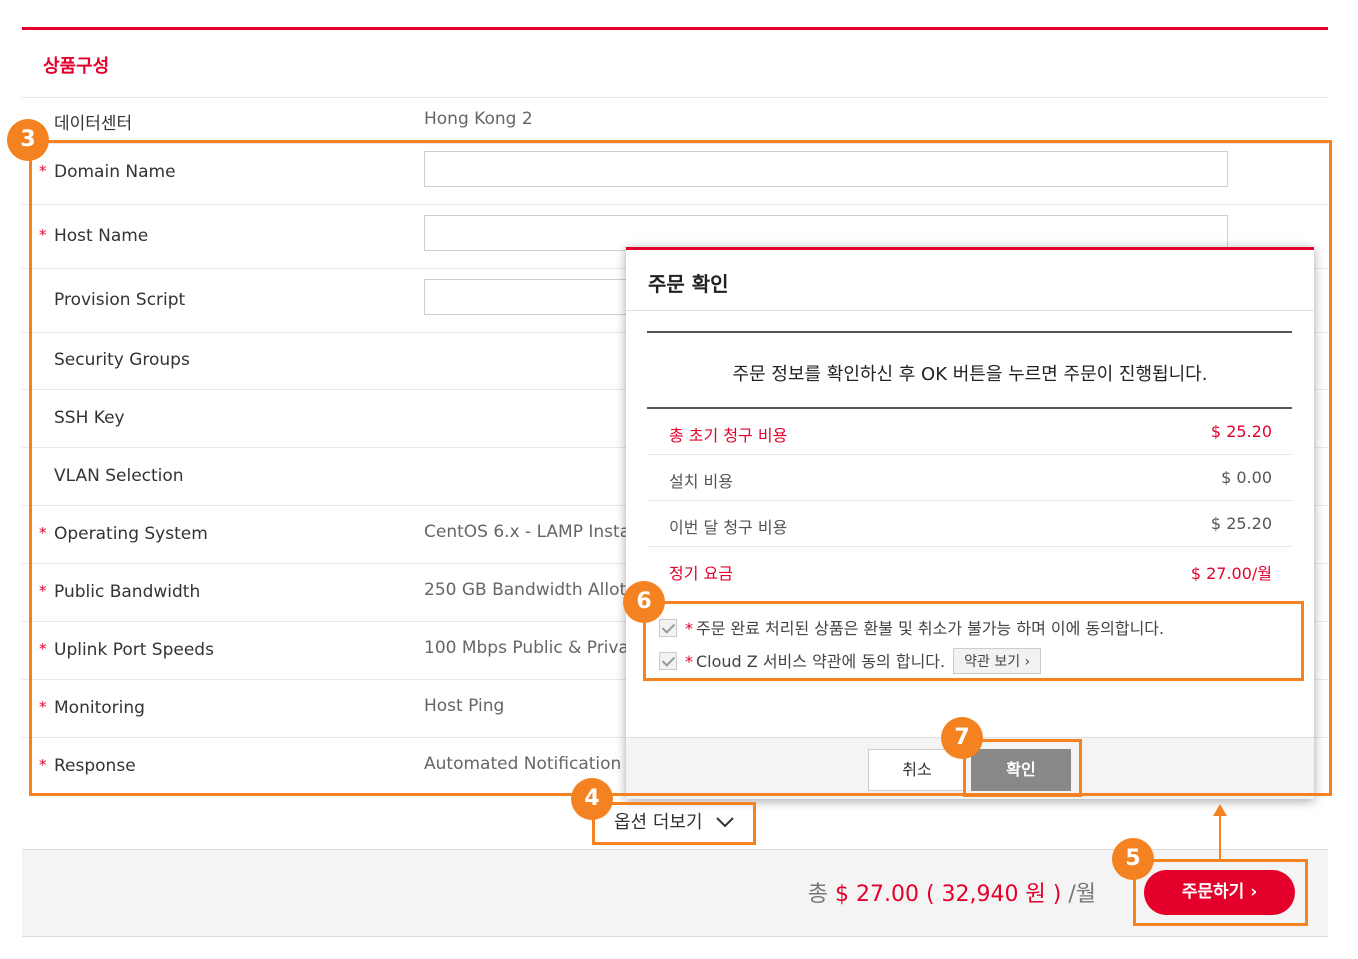 Image resolution: width=1358 pixels, height=959 pixels. Describe the element at coordinates (1022, 768) in the screenshot. I see `annotation-box-confirm` at that location.